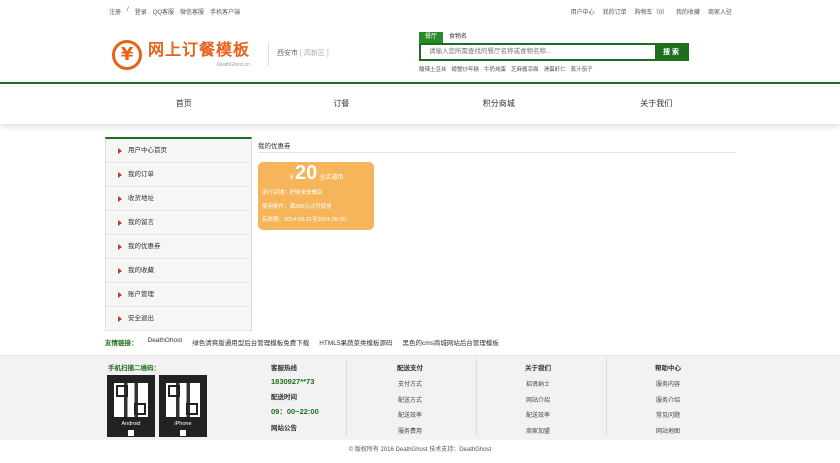 The width and height of the screenshot is (840, 463). What do you see at coordinates (668, 433) in the screenshot?
I see `footer-link: 网站地图` at bounding box center [668, 433].